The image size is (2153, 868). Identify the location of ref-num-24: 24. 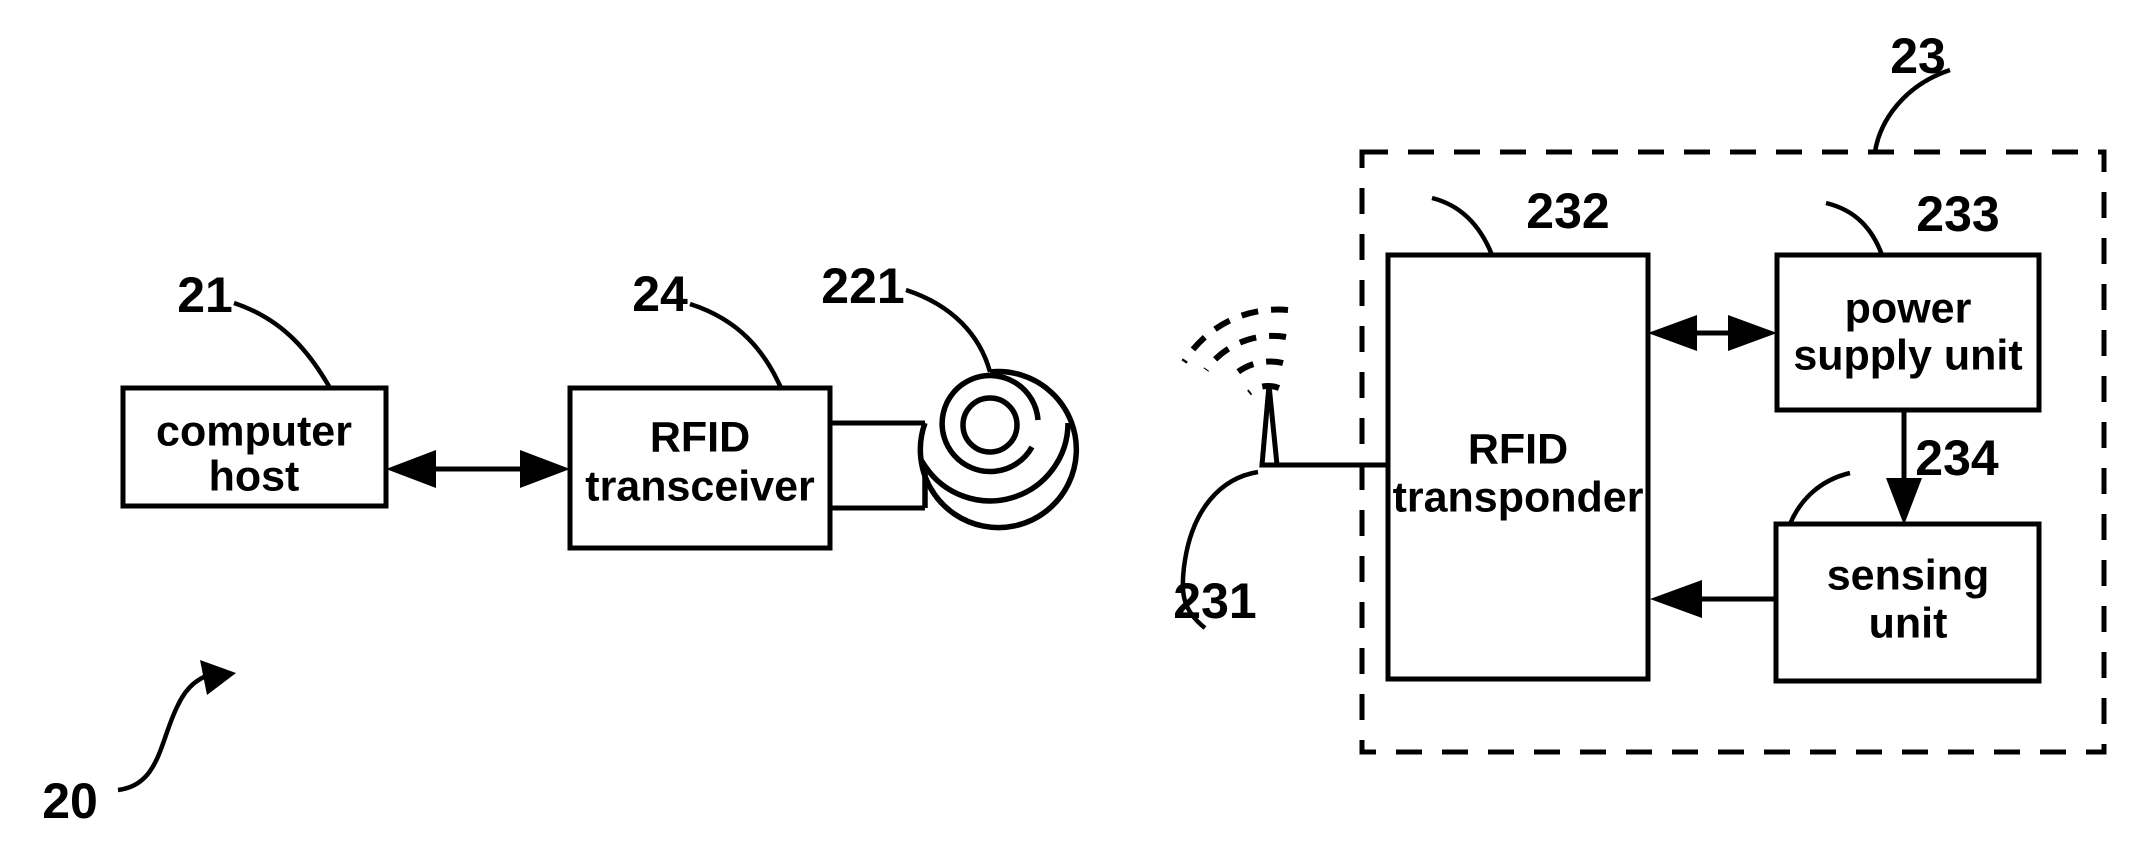
(660, 294).